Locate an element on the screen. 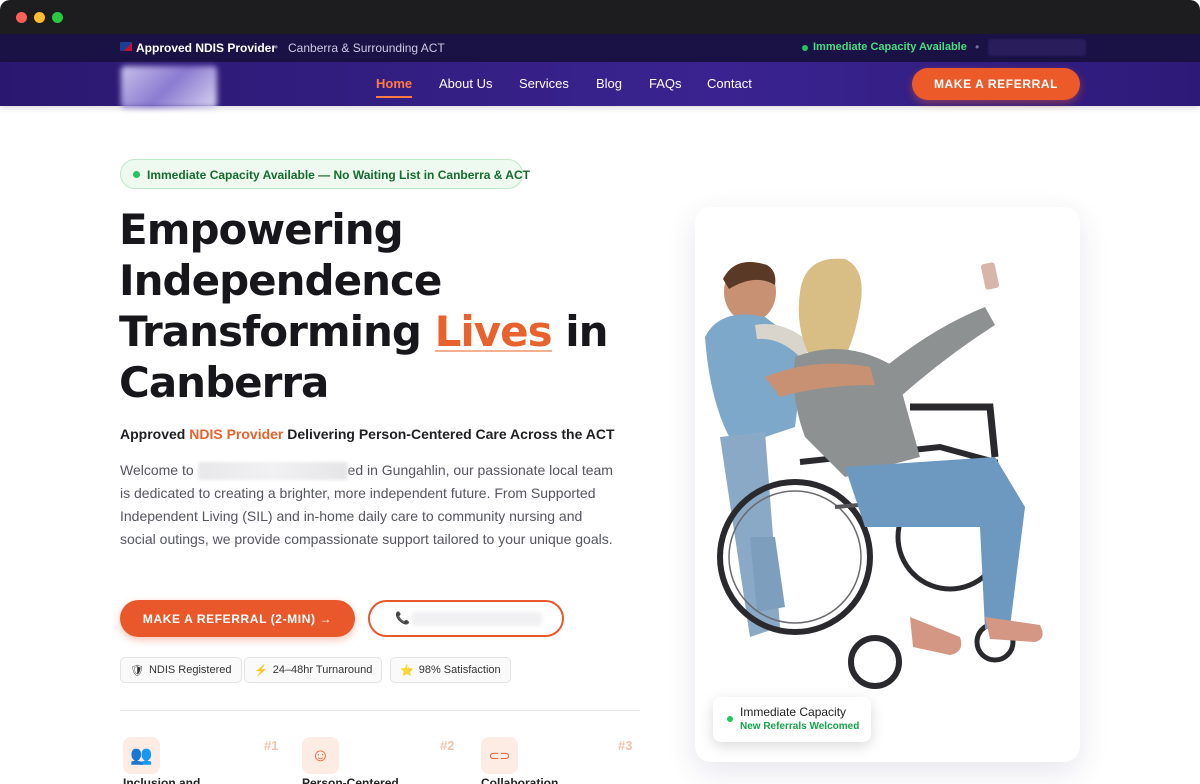 The image size is (1200, 784). smile-icon: ☺ is located at coordinates (320, 755).